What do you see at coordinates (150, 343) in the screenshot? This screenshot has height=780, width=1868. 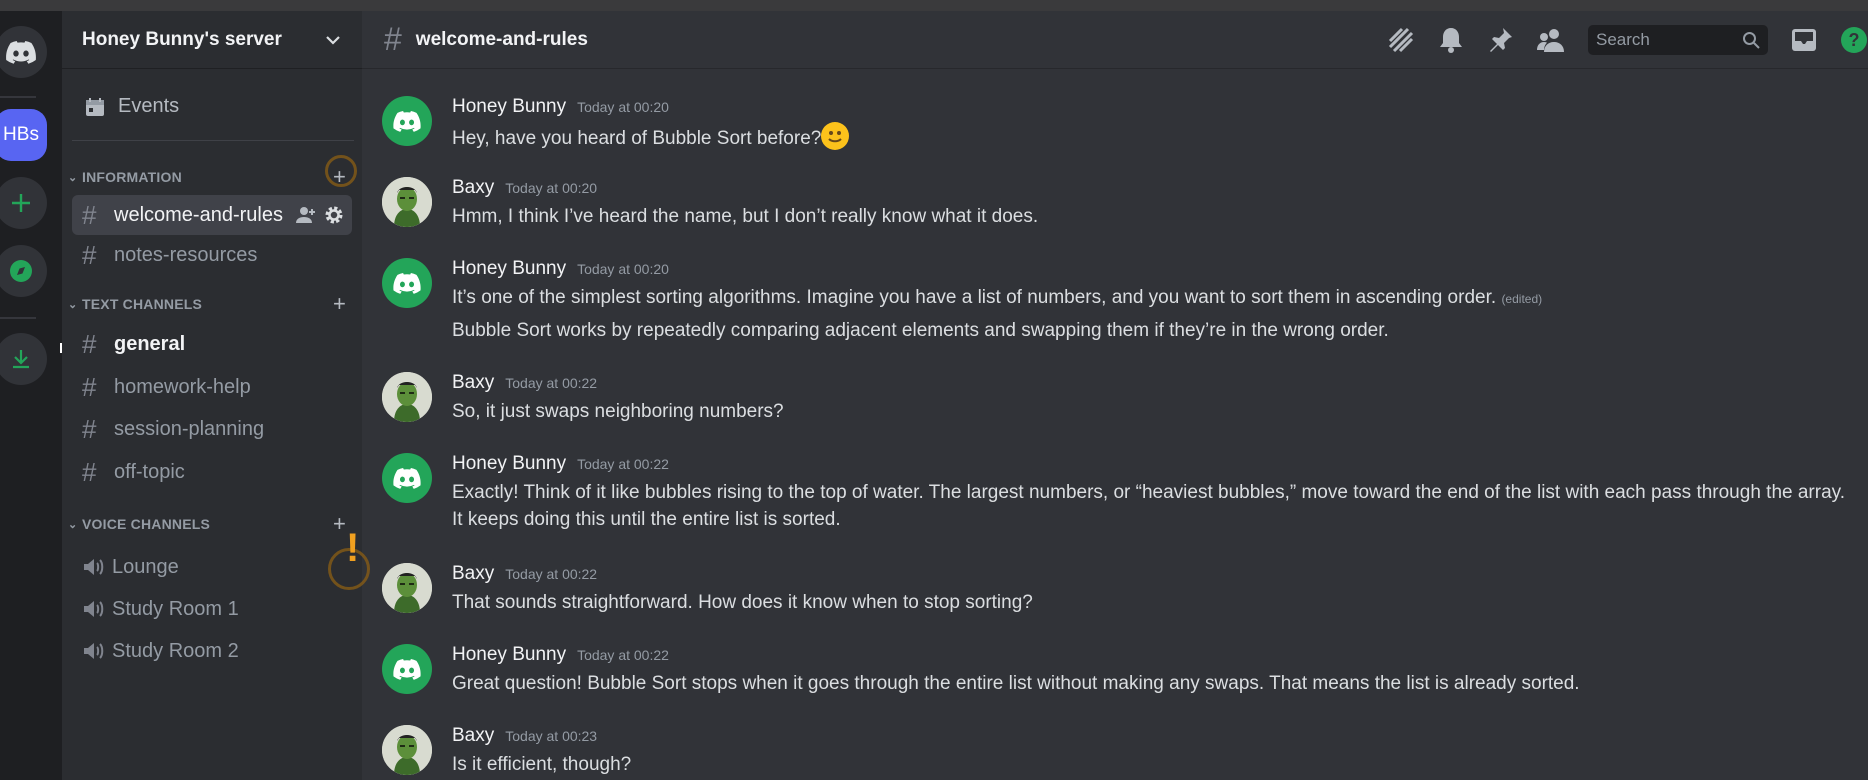 I see `channel-label: general` at bounding box center [150, 343].